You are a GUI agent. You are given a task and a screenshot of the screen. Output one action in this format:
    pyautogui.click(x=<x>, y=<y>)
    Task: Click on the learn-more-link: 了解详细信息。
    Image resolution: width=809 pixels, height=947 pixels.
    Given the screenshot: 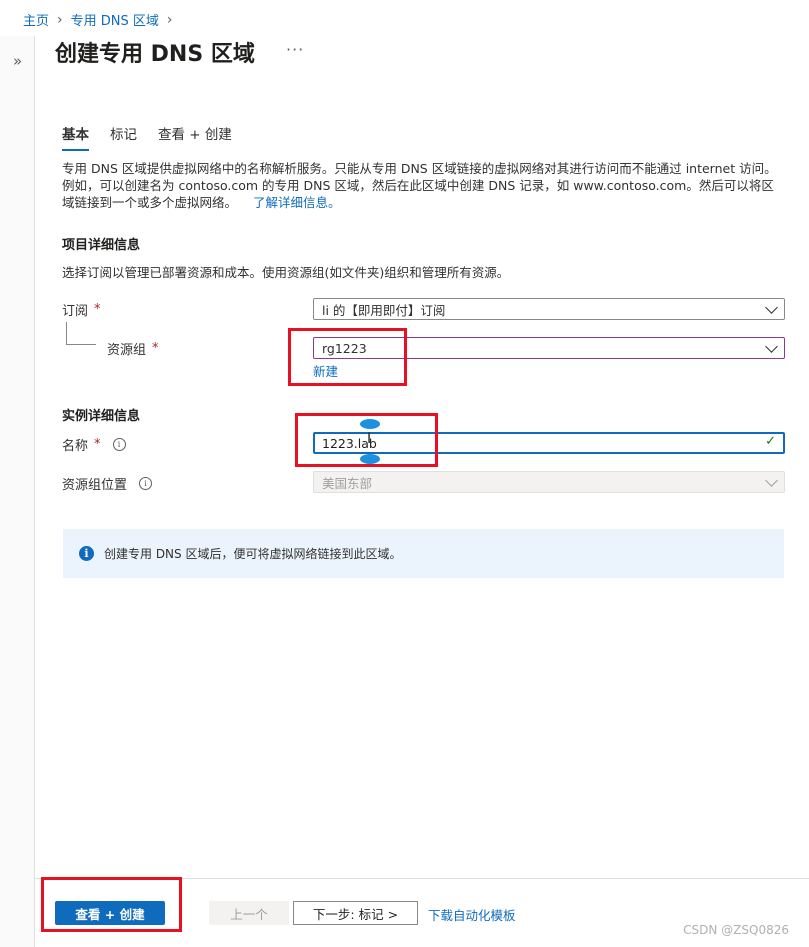 What is the action you would take?
    pyautogui.click(x=297, y=202)
    